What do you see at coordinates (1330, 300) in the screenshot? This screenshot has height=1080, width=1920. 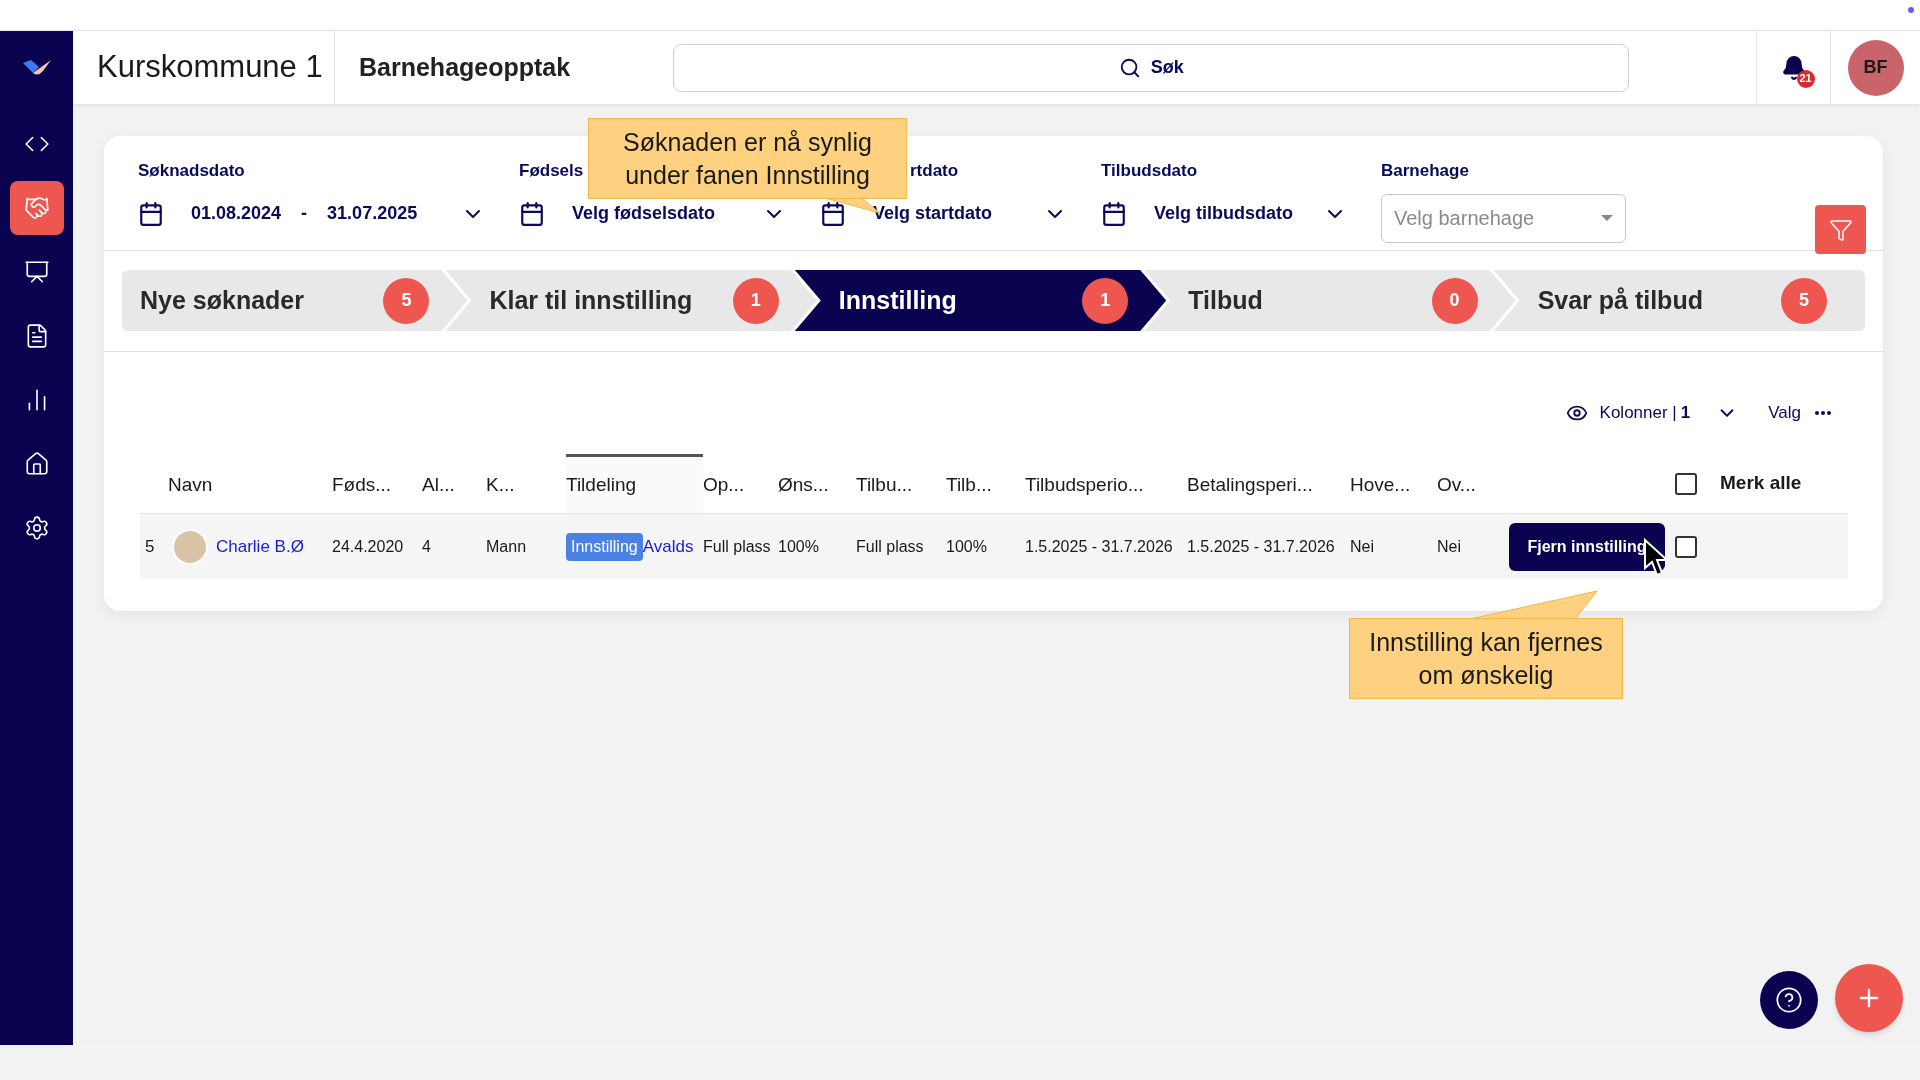 I see `stage-tab: Tilbud 0` at bounding box center [1330, 300].